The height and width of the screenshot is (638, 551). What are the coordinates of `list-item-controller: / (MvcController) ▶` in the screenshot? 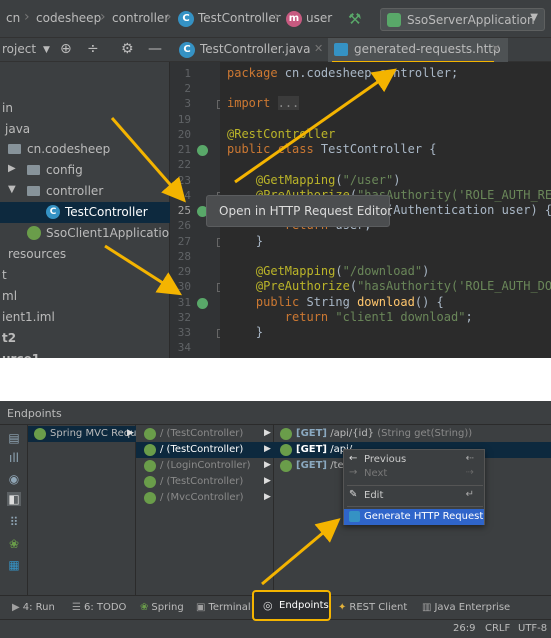 It's located at (205, 498).